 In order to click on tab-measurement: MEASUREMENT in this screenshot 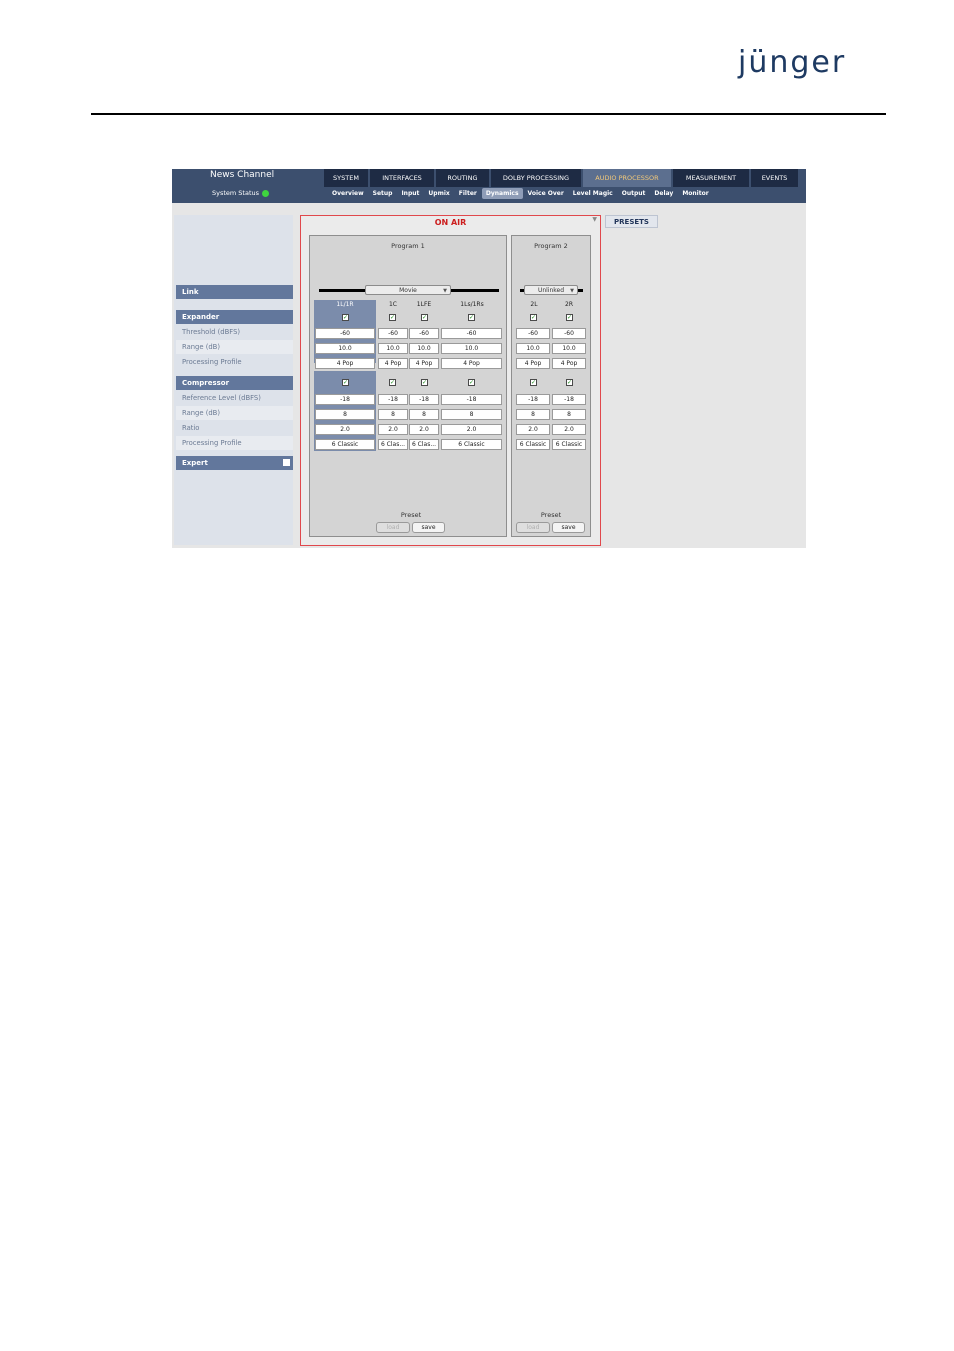, I will do `click(711, 178)`.